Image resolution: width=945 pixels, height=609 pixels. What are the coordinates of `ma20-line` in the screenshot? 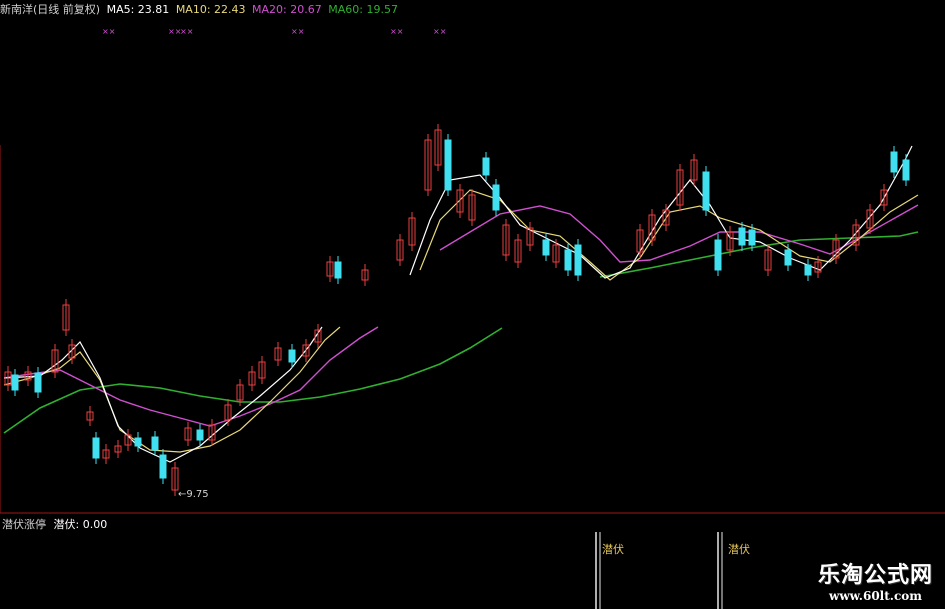 It's located at (191, 376).